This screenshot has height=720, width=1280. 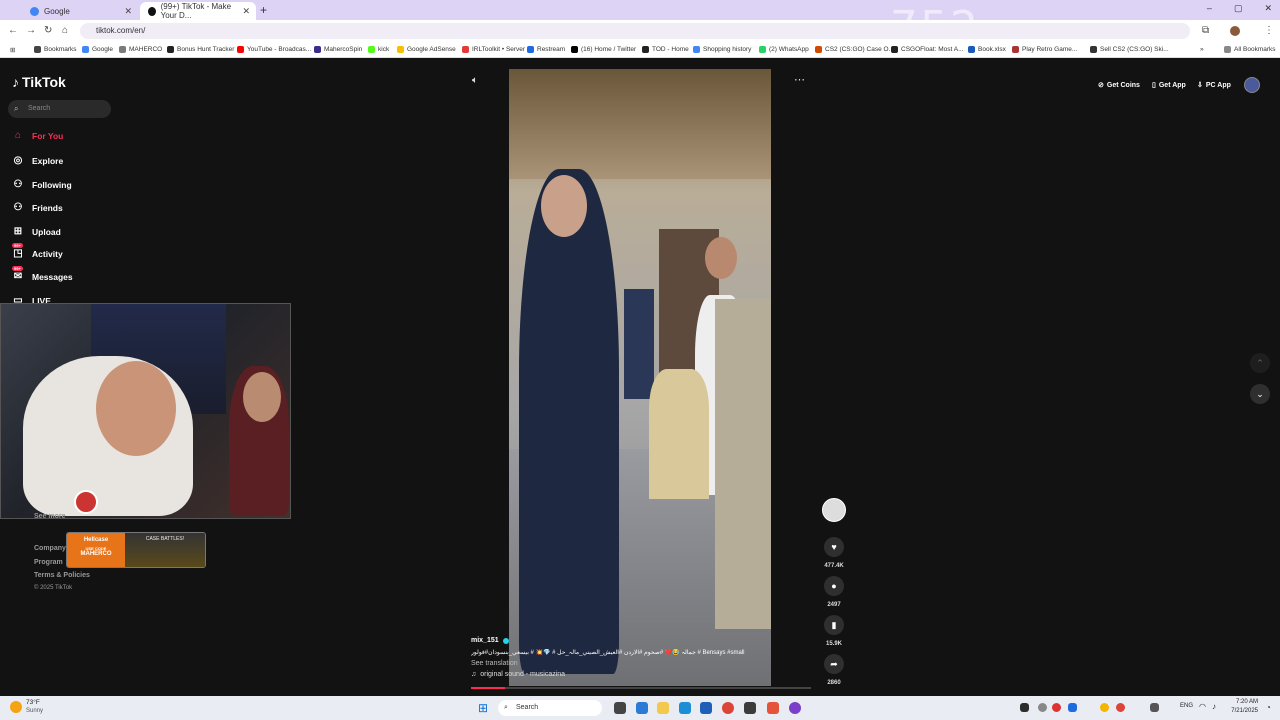 I want to click on clock-date: 7/21/2025, so click(x=1244, y=711).